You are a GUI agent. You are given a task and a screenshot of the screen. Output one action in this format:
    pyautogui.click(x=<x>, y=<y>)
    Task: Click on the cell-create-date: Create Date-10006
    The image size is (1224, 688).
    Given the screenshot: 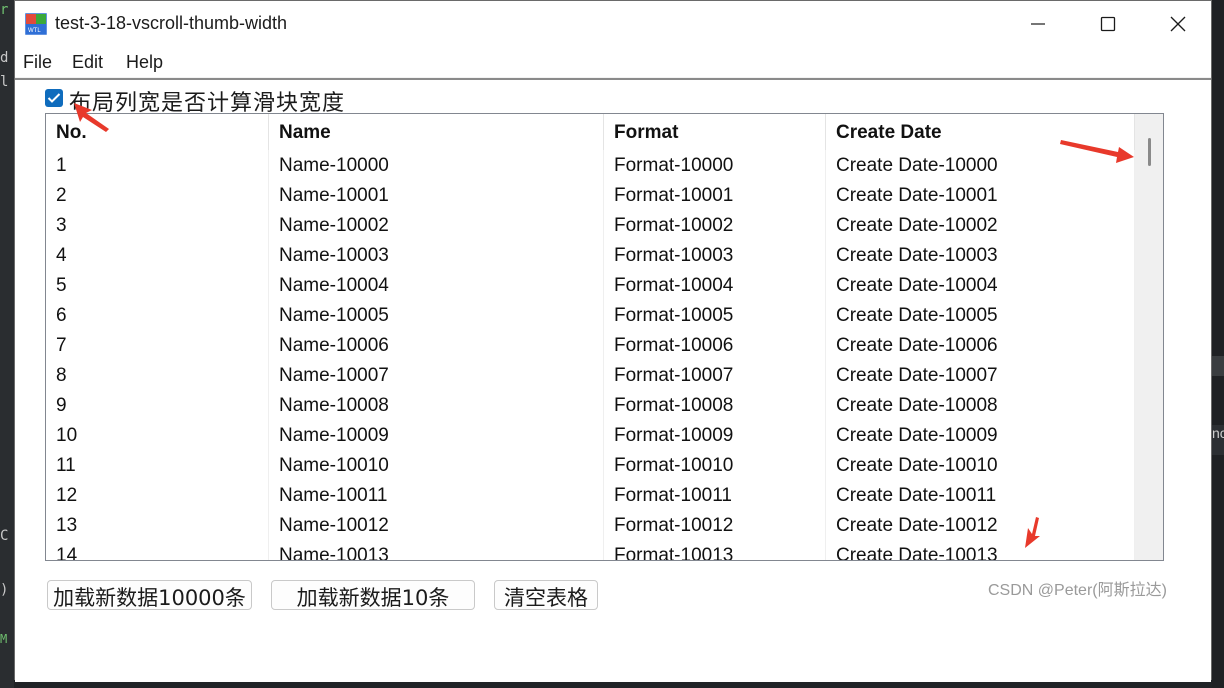 What is the action you would take?
    pyautogui.click(x=980, y=345)
    